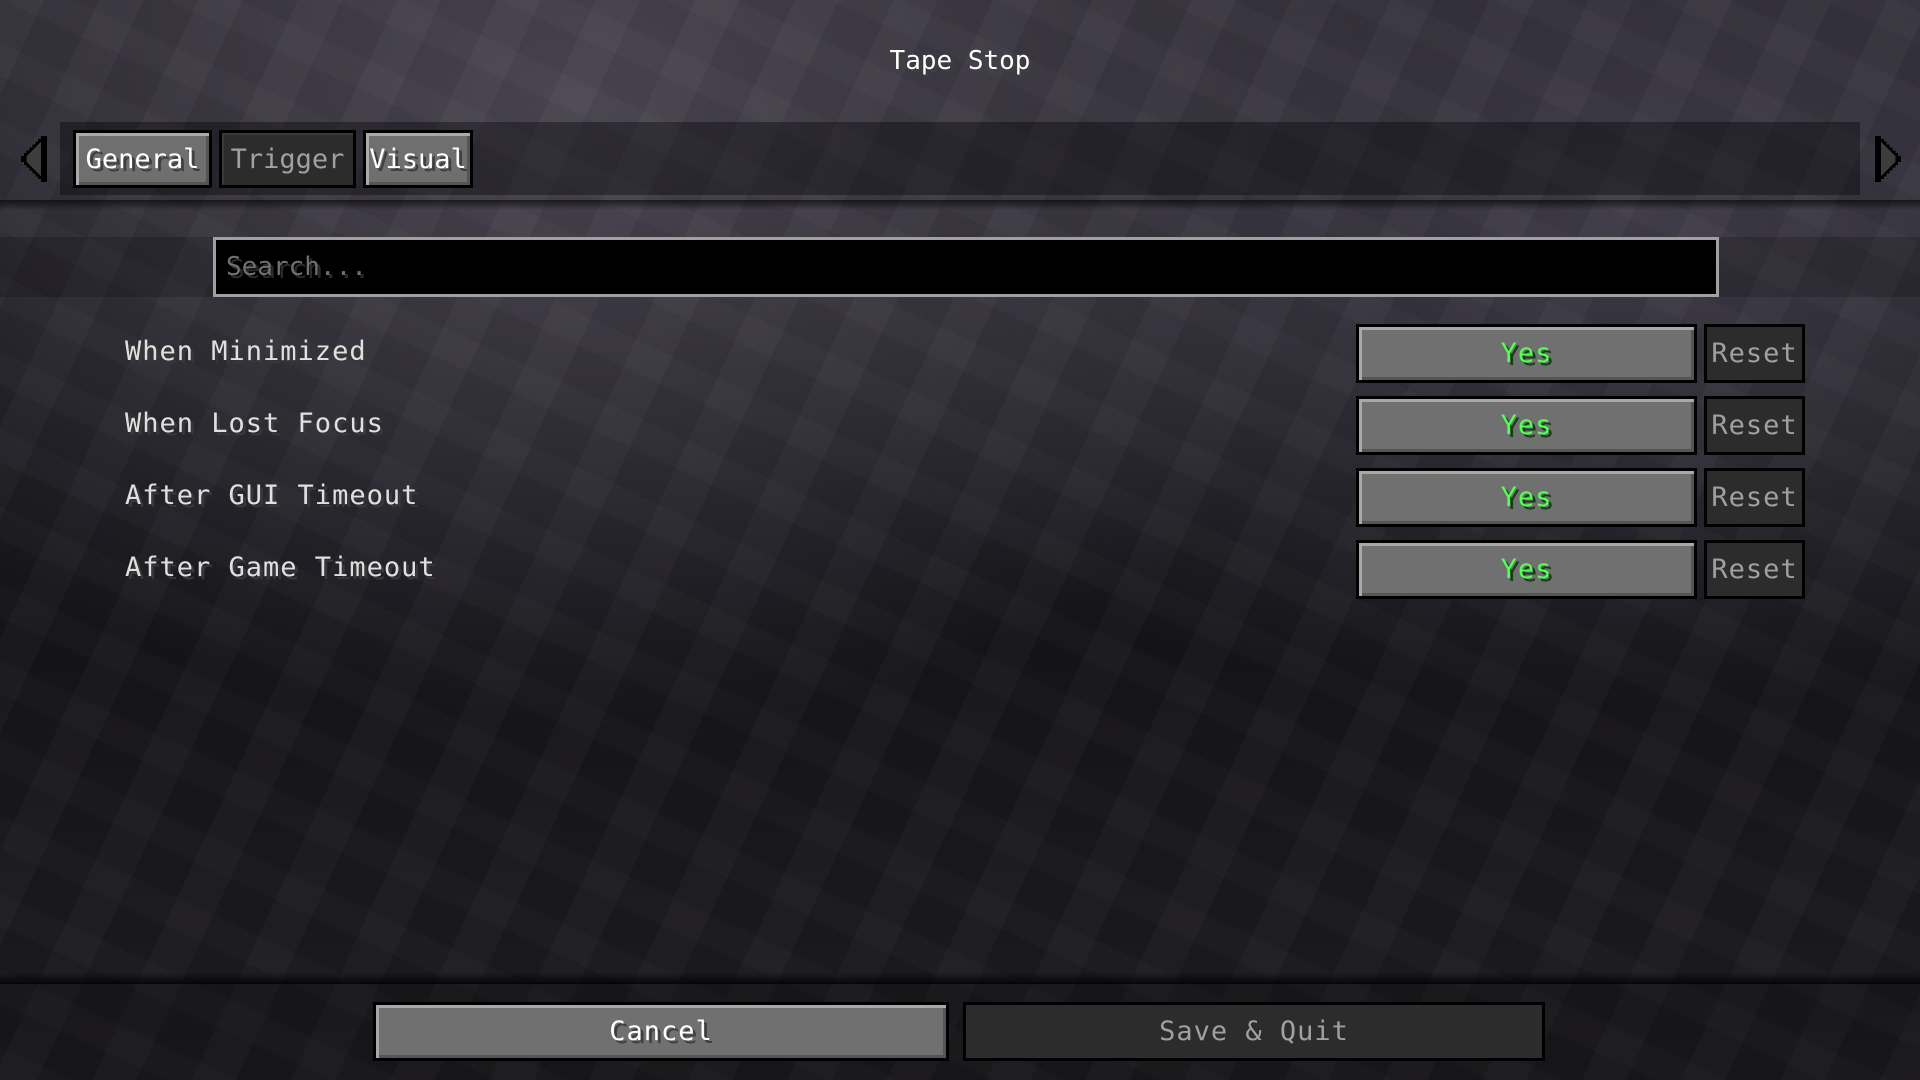 This screenshot has height=1080, width=1920. I want to click on tab-trigger: Trigger, so click(287, 159).